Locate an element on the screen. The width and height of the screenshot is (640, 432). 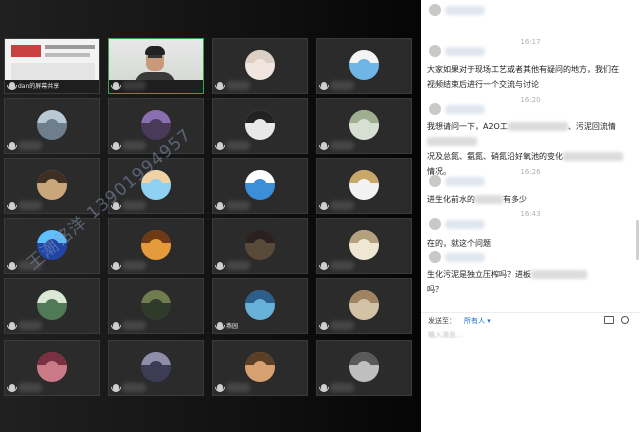
send-to-label: 发送至： is located at coordinates (442, 321).